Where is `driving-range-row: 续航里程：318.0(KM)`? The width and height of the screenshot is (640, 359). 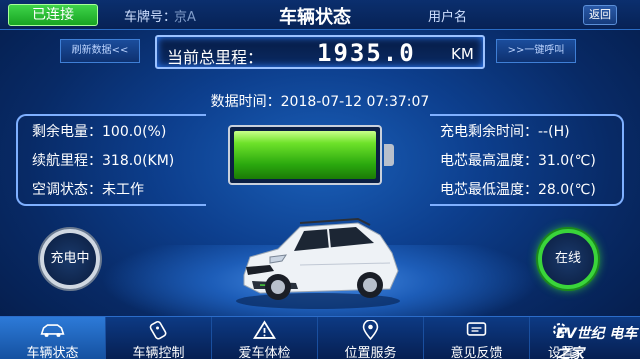 driving-range-row: 续航里程：318.0(KM) is located at coordinates (103, 160).